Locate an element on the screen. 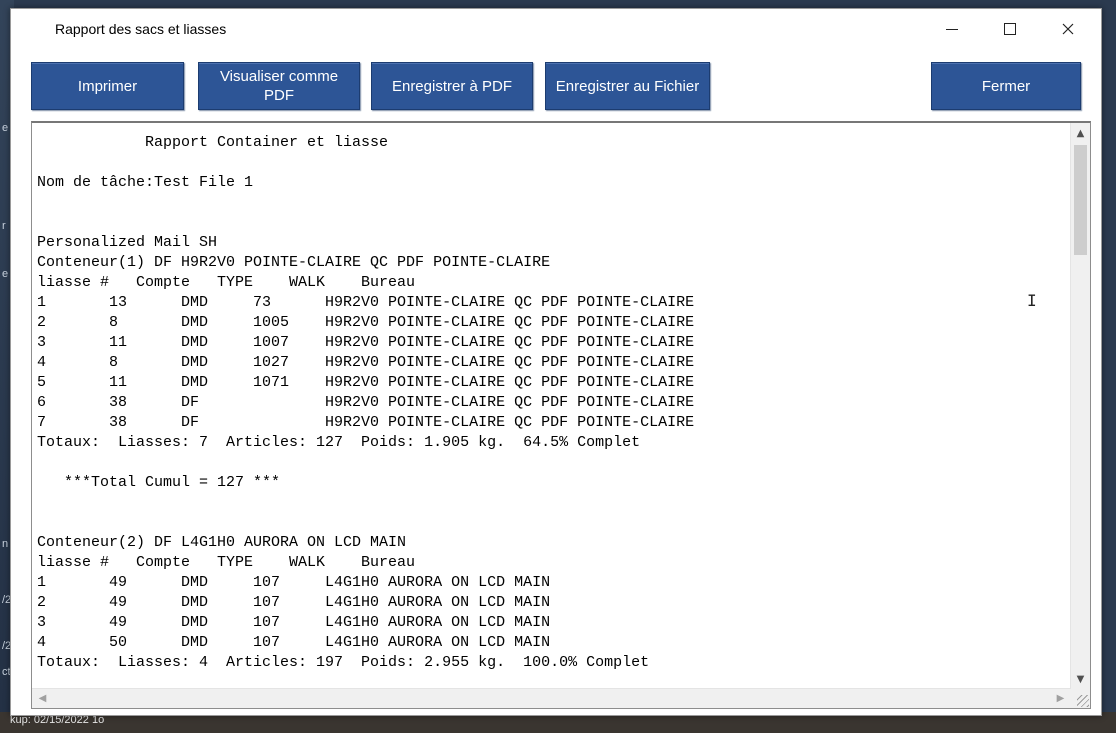 The image size is (1116, 733). report-line: 1 49 DMD 107 L4G1H0 AURORA ON LCD MAIN is located at coordinates (294, 582).